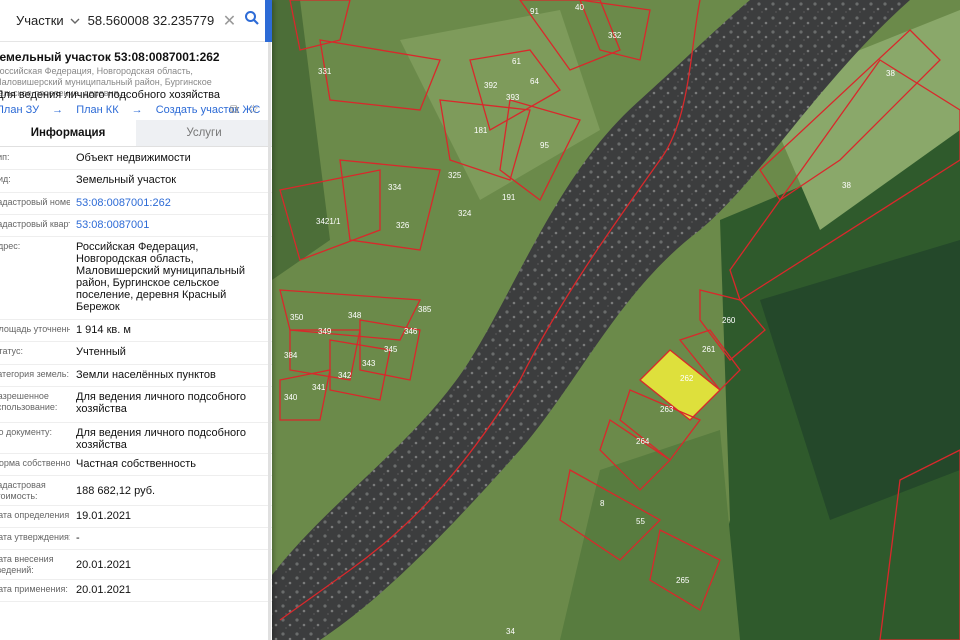  I want to click on info-label: Дата применения:, so click(34, 589).